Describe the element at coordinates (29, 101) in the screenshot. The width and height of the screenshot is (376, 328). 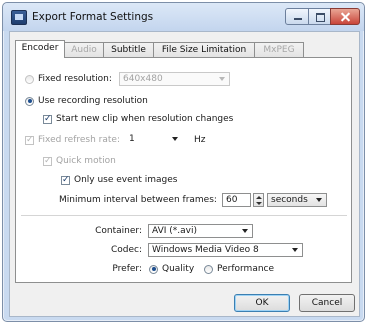
I see `use-recording-resolution-radio` at that location.